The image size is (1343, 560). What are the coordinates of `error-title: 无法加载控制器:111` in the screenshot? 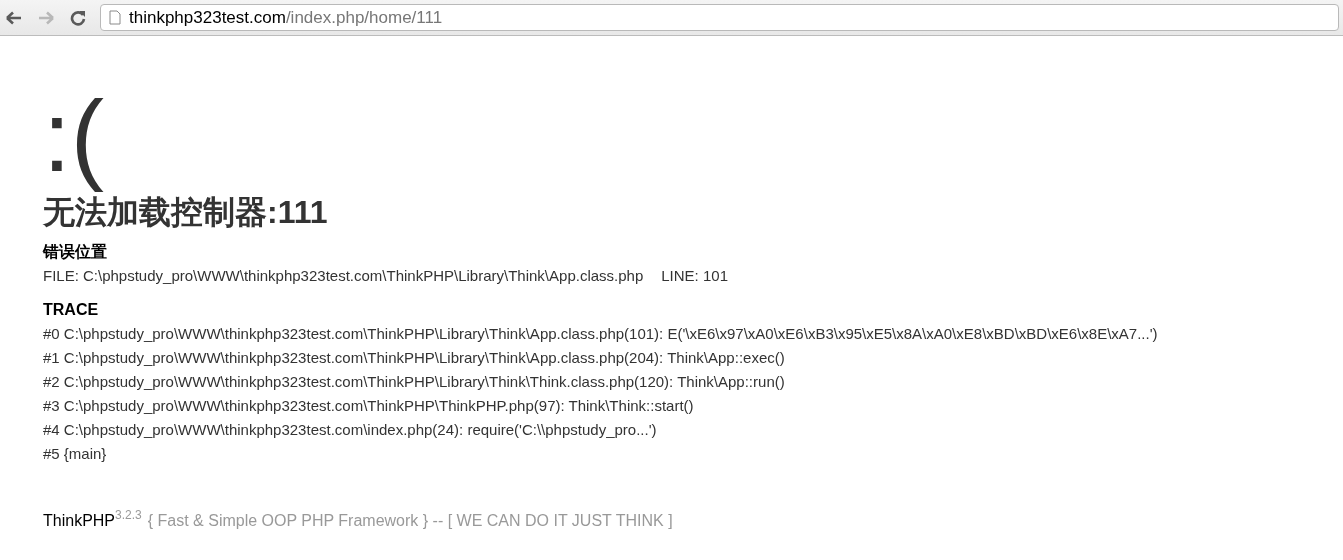 It's located at (186, 212).